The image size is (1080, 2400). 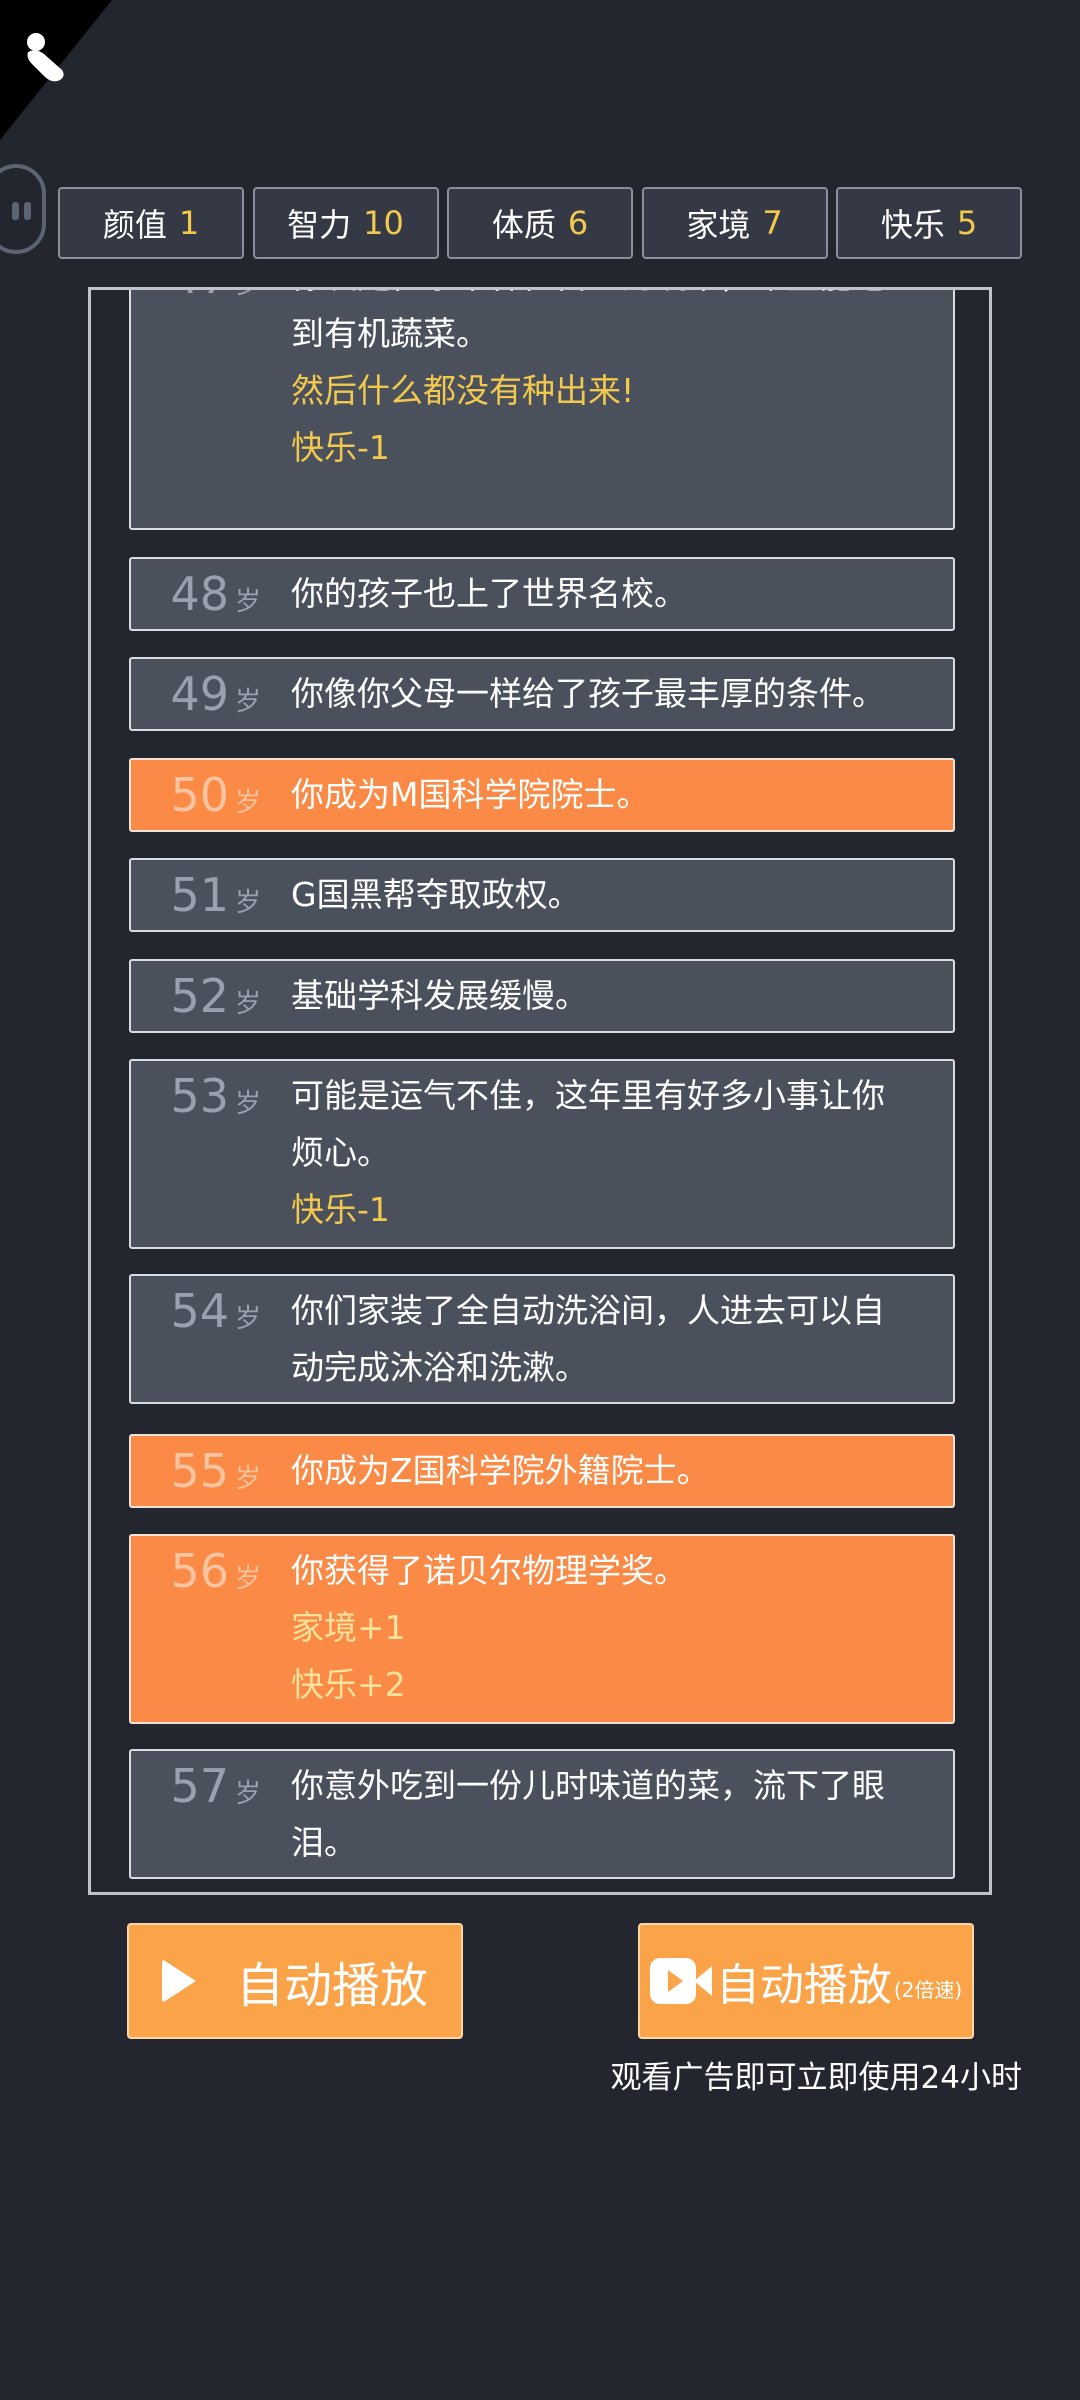 What do you see at coordinates (500, 1470) in the screenshot?
I see `event-text-line: 你成为Z国科学院外籍院士。` at bounding box center [500, 1470].